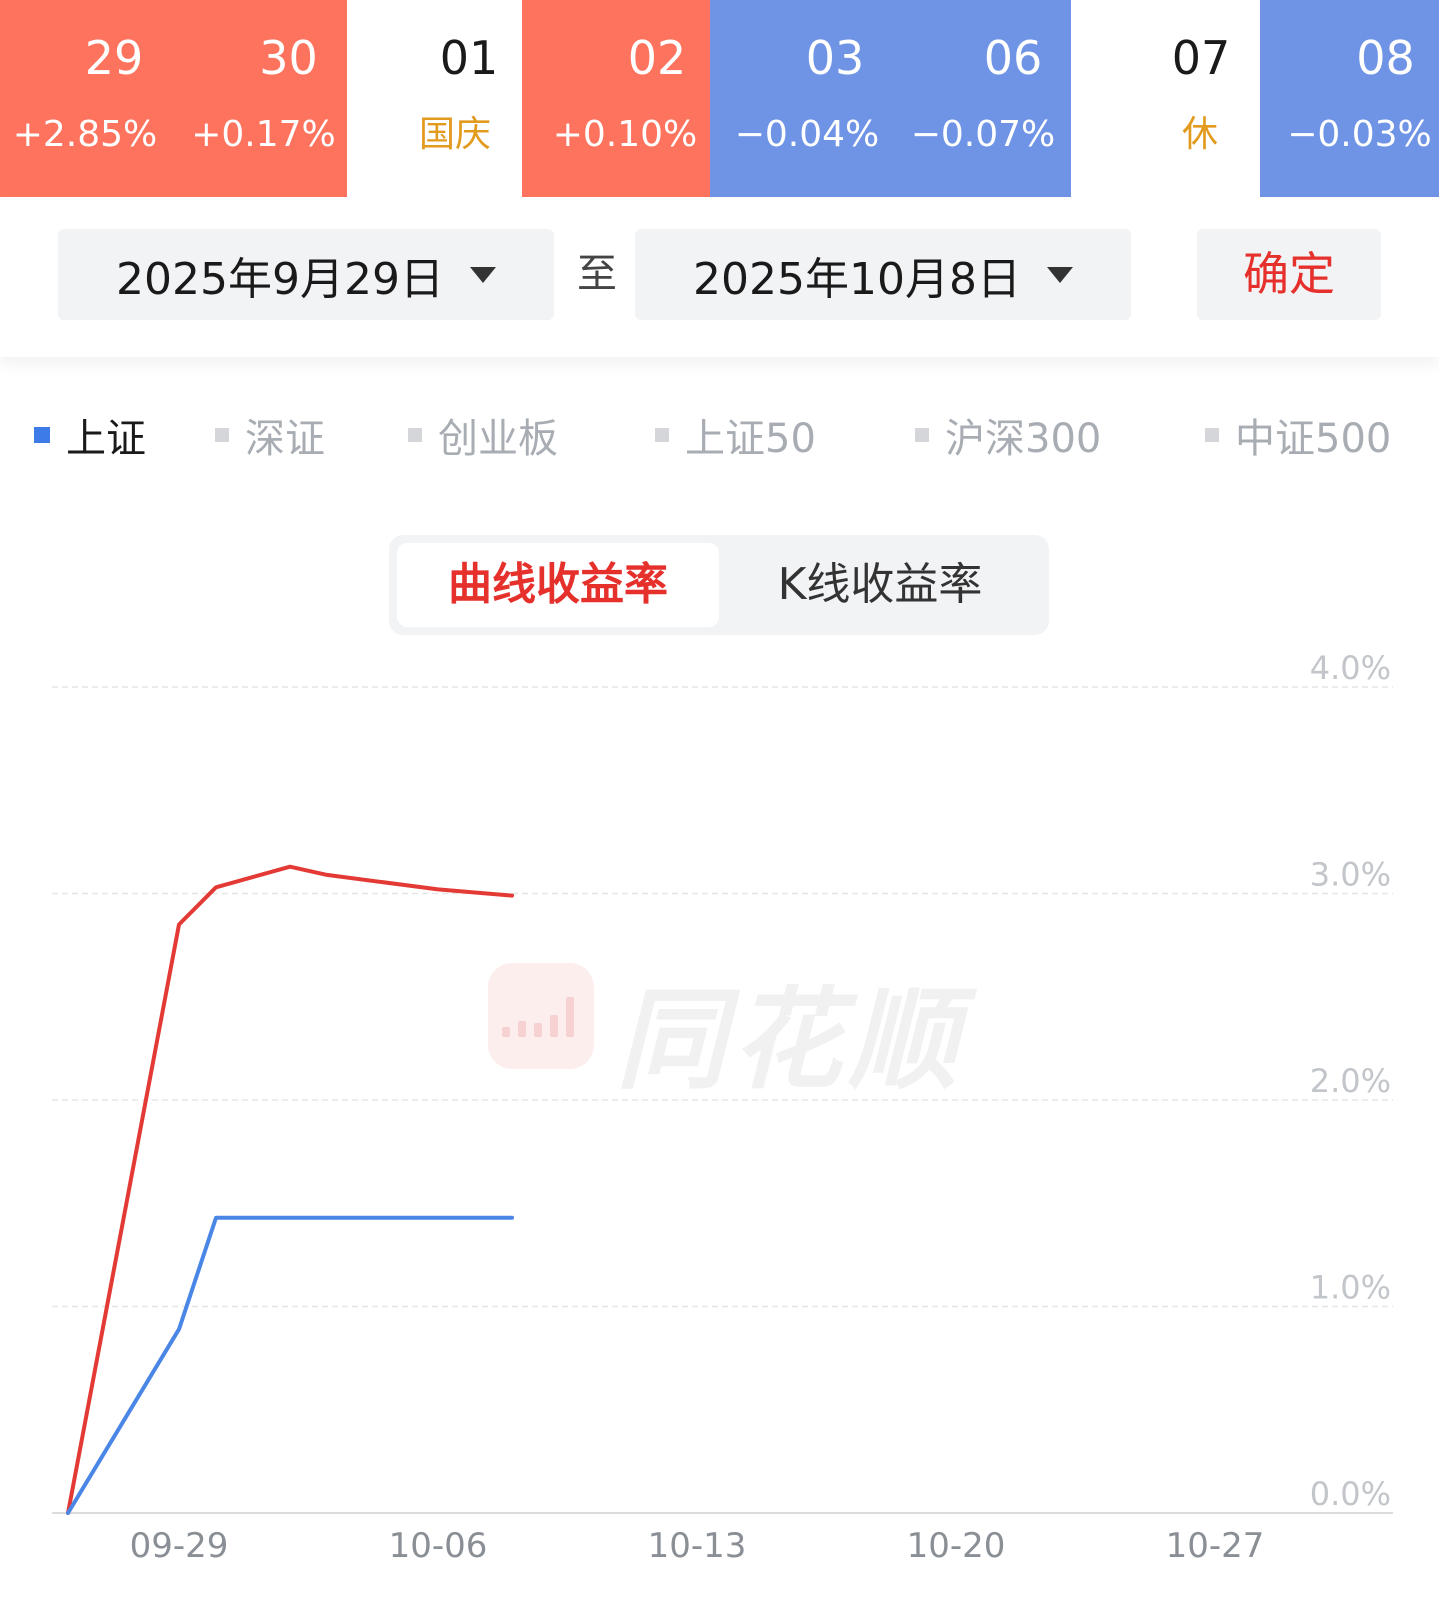 The height and width of the screenshot is (1613, 1439). I want to click on x-tick-label: 10-06, so click(438, 1546).